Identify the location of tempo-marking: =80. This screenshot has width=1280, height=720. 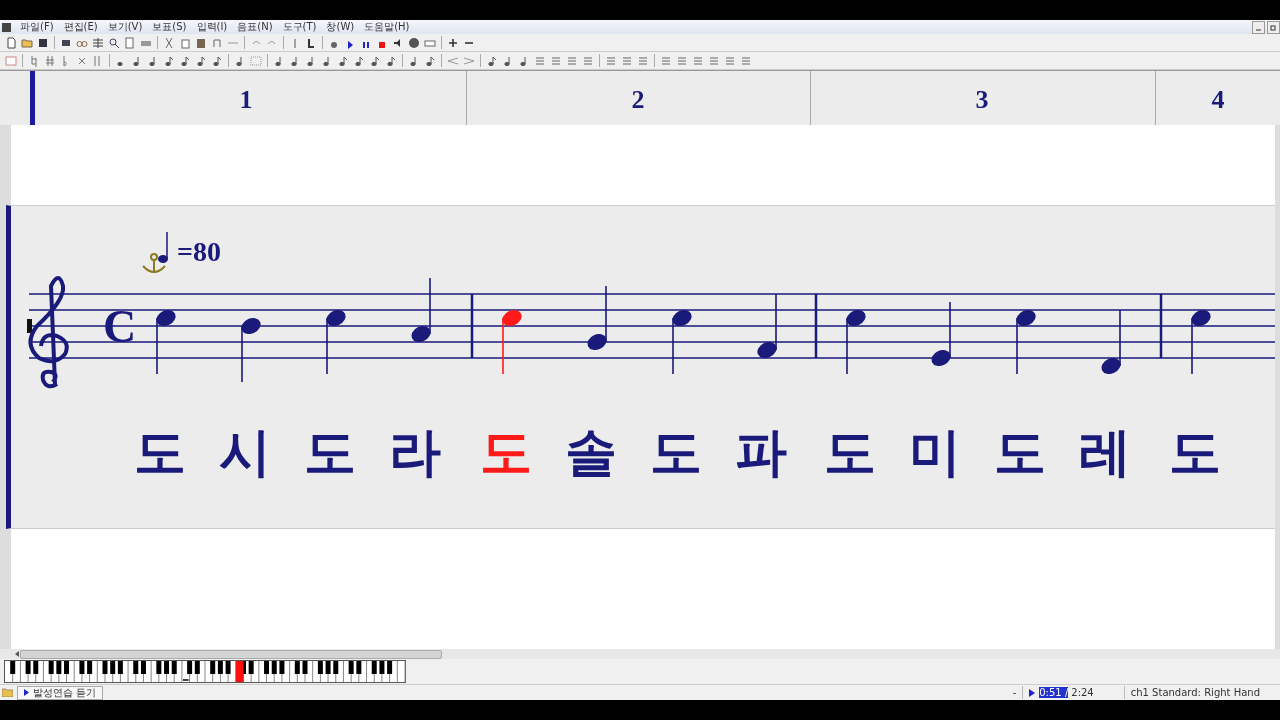
(199, 252).